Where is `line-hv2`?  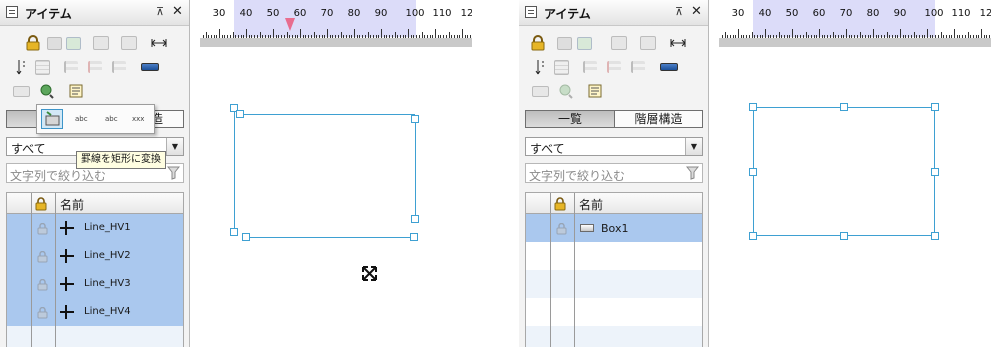 line-hv2 is located at coordinates (415, 169).